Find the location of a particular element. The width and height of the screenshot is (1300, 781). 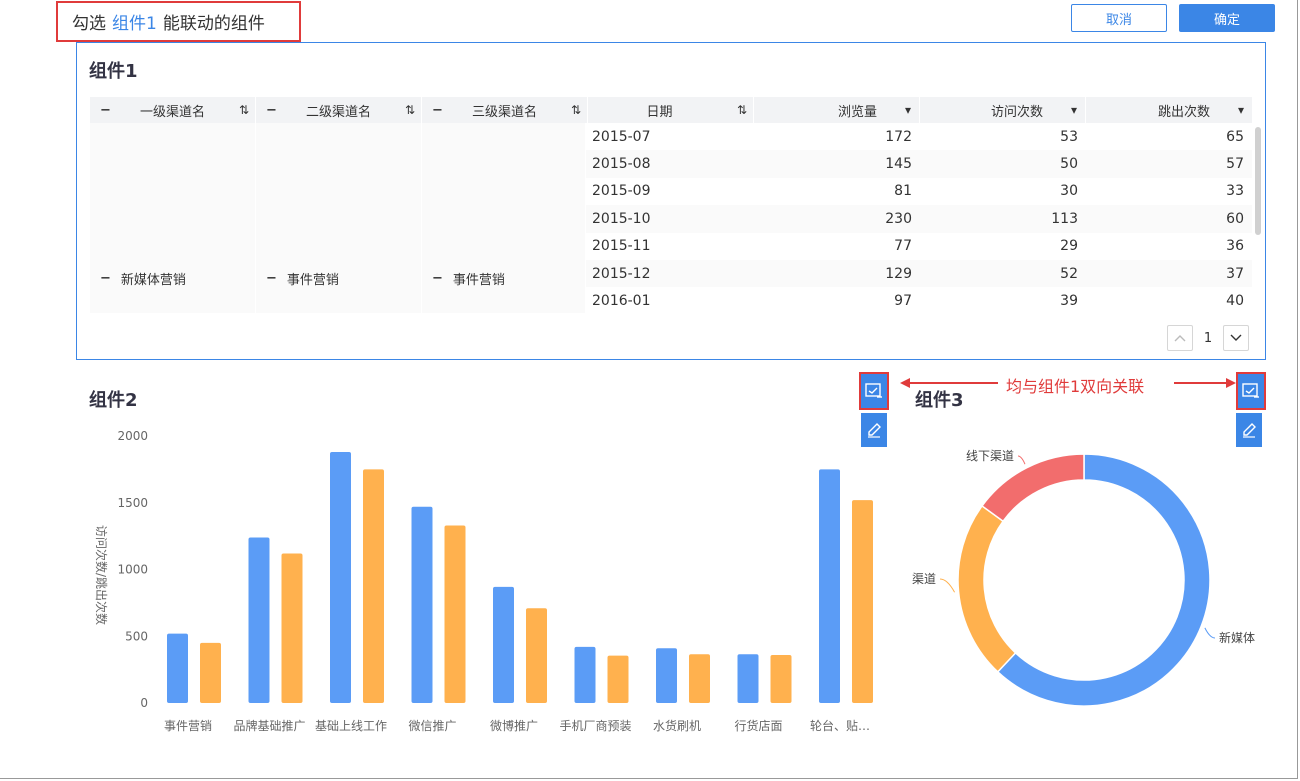

table-row: 2015-10 230 113 60 is located at coordinates (919, 219).